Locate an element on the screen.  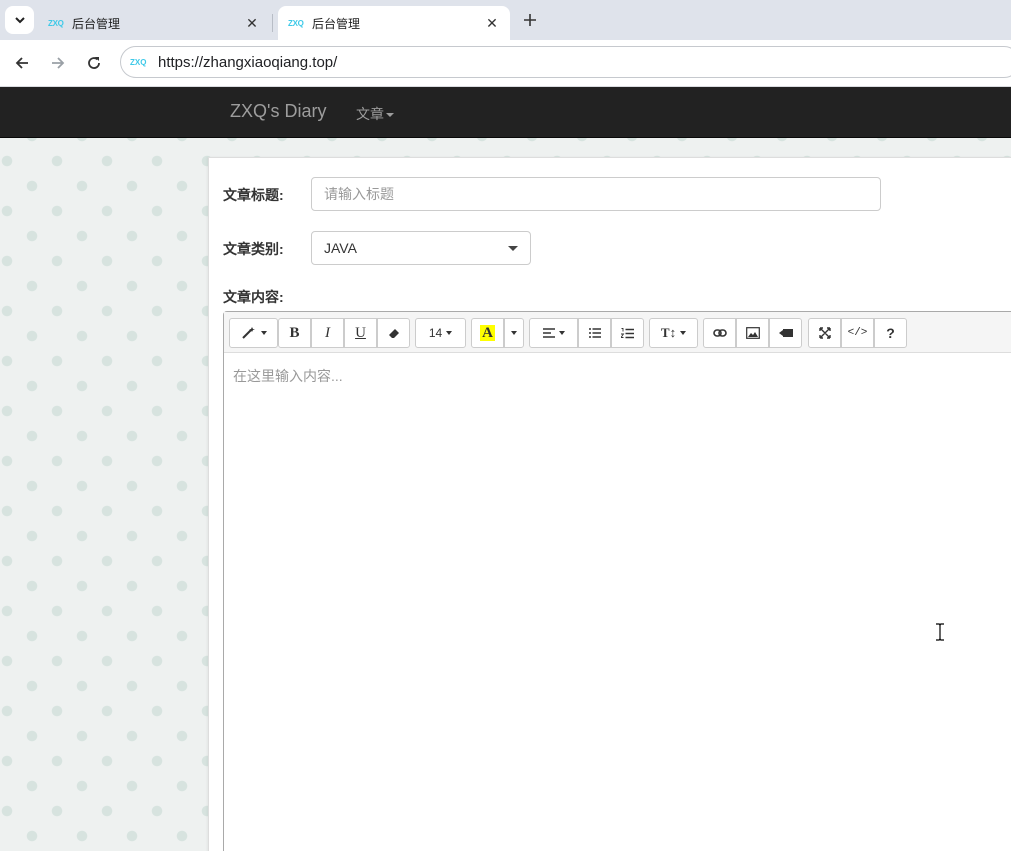
arrow-left-icon is located at coordinates (21, 63).